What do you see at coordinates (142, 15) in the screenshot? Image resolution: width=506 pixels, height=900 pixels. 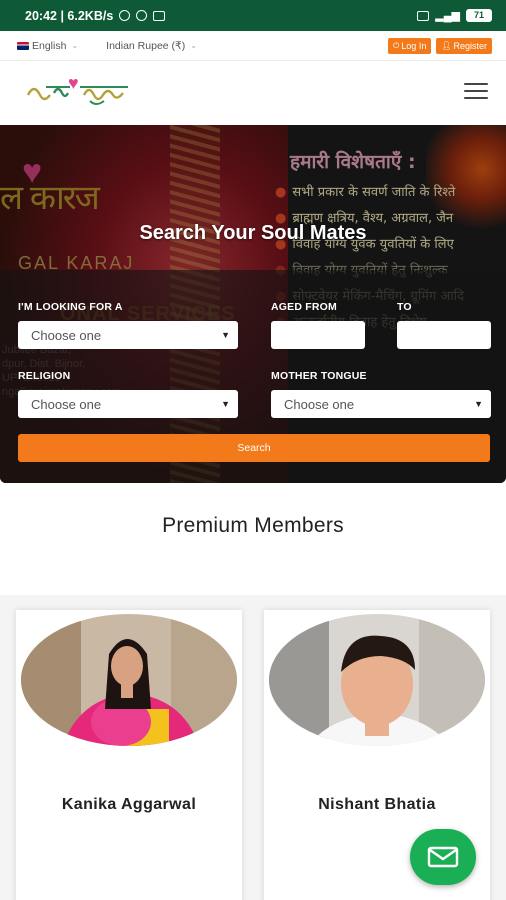 I see `search-status-icon` at bounding box center [142, 15].